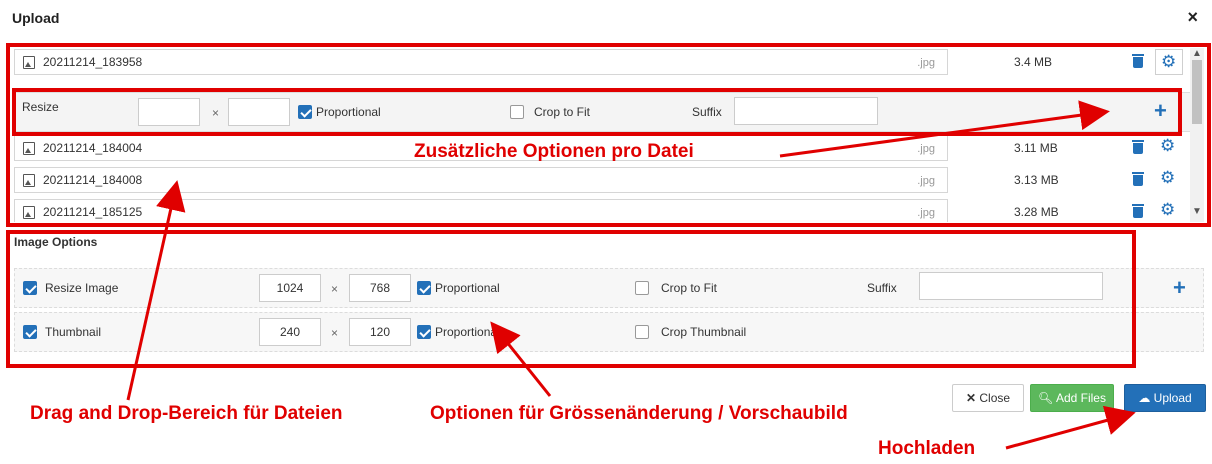 Image resolution: width=1212 pixels, height=464 pixels. I want to click on annotation-upload: Hochladen, so click(927, 448).